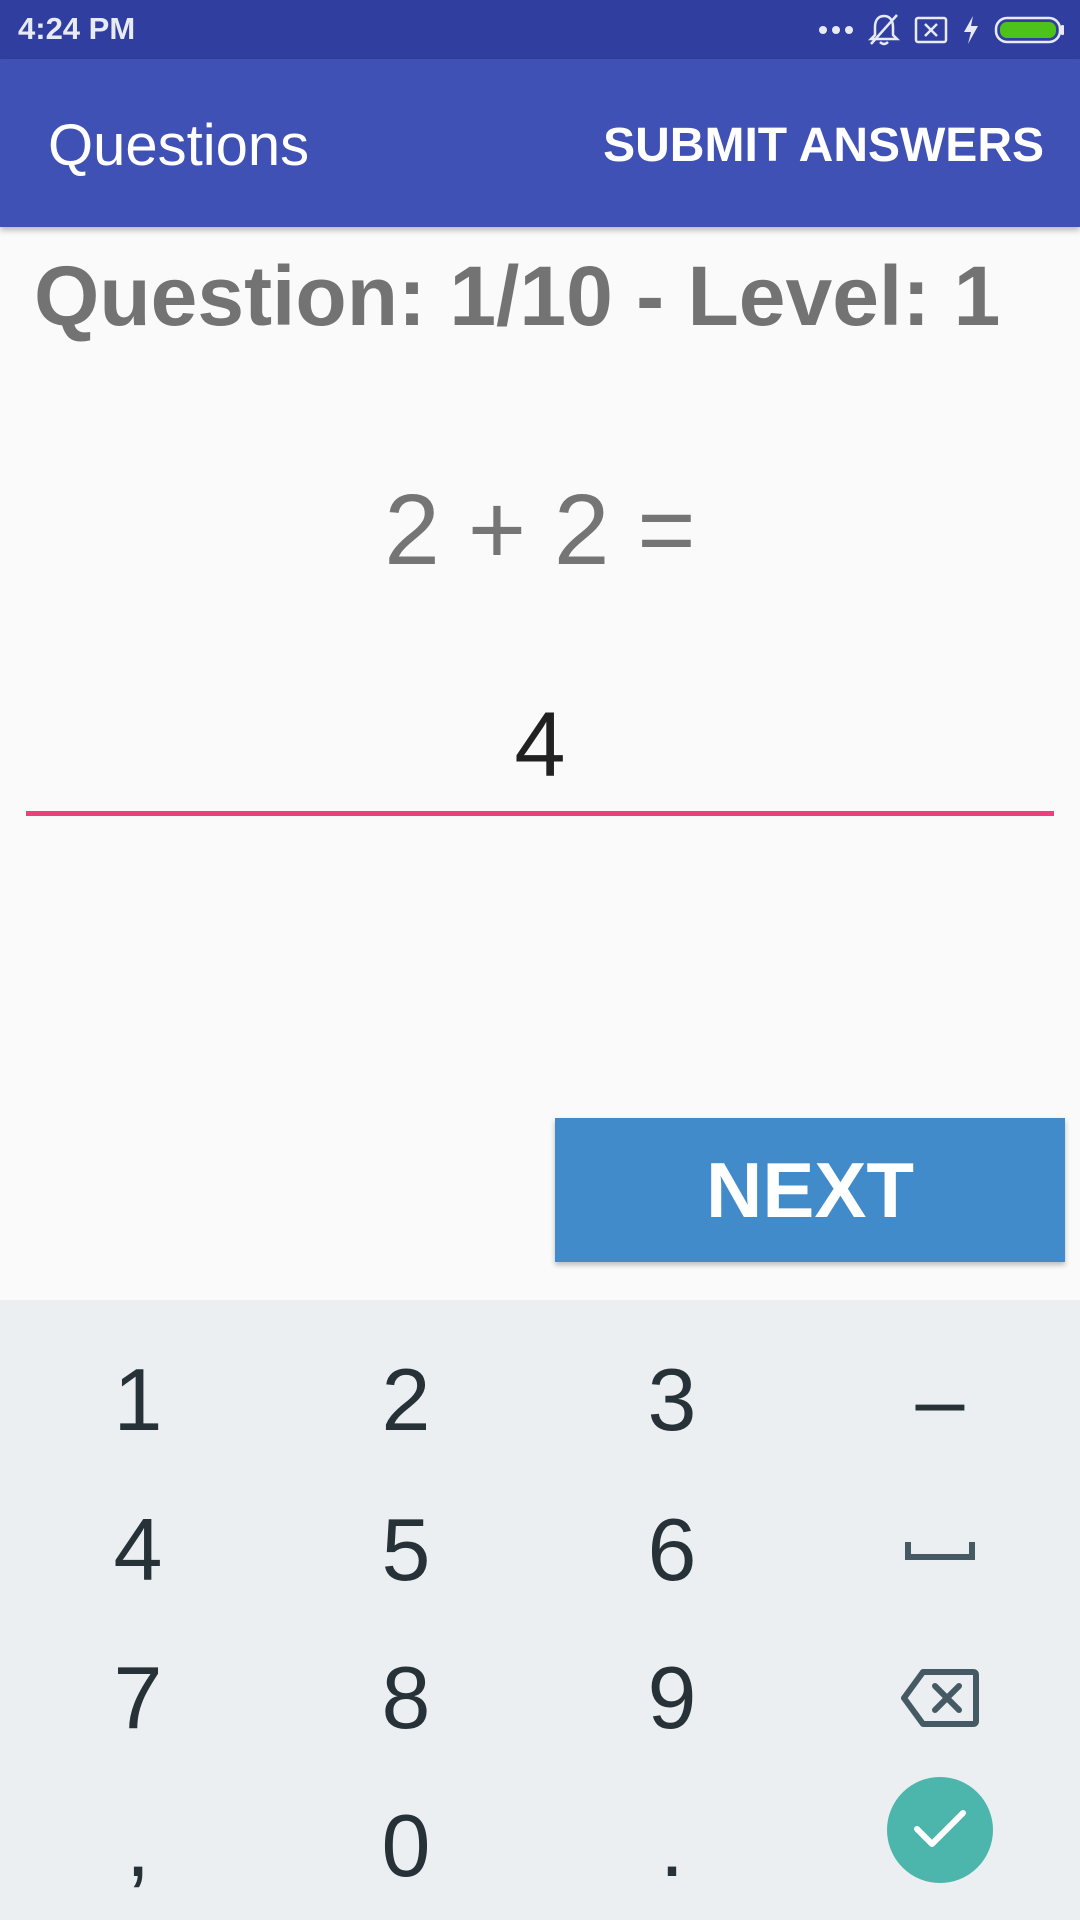 The width and height of the screenshot is (1080, 1920). I want to click on next-button: NEXT, so click(810, 1190).